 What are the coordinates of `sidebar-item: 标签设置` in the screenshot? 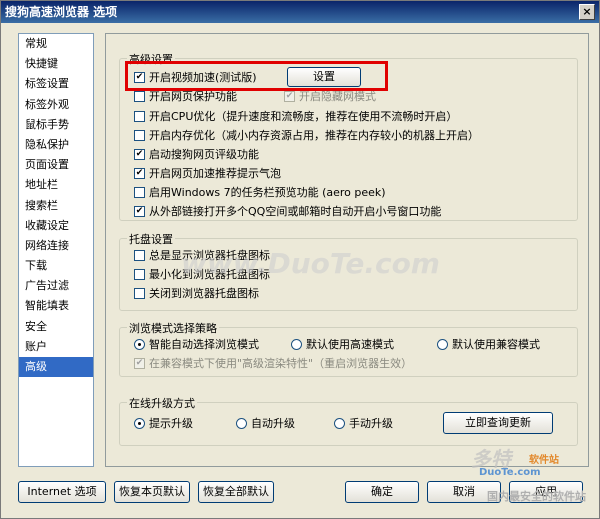 It's located at (56, 84).